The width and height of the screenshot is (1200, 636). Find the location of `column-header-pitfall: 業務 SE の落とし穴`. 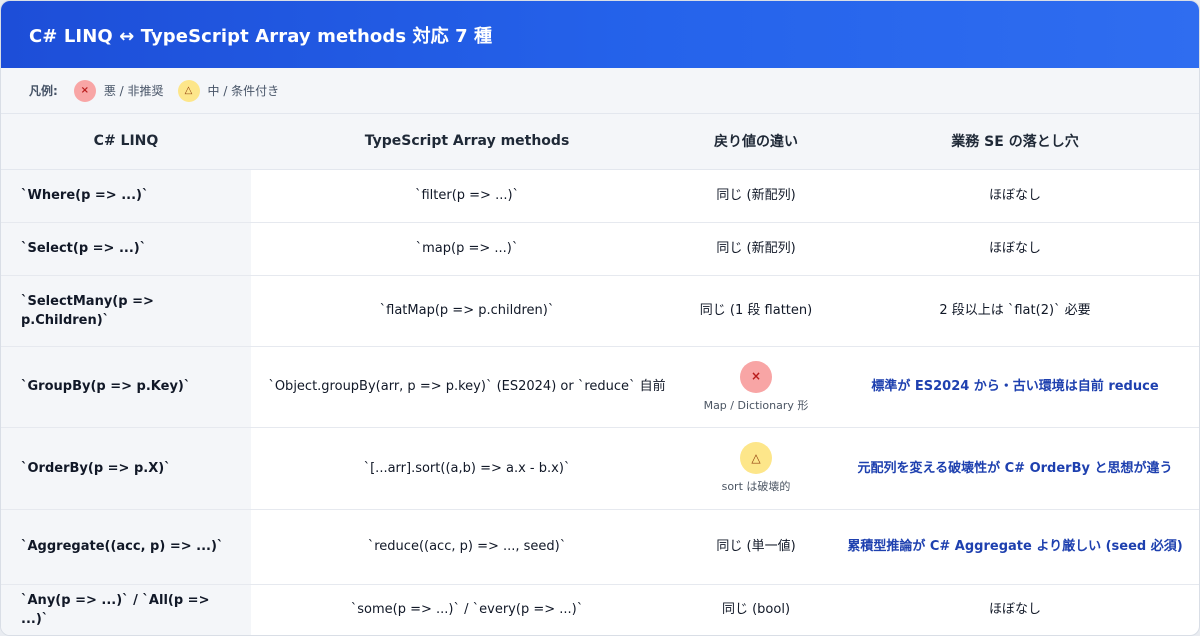

column-header-pitfall: 業務 SE の落とし穴 is located at coordinates (1014, 142).